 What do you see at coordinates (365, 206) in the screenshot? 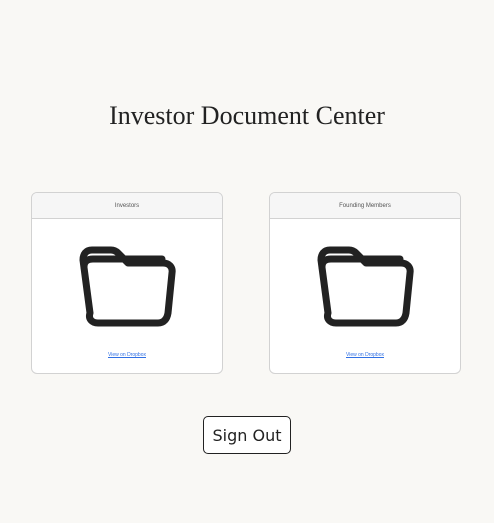
I see `card-header: Founding Members` at bounding box center [365, 206].